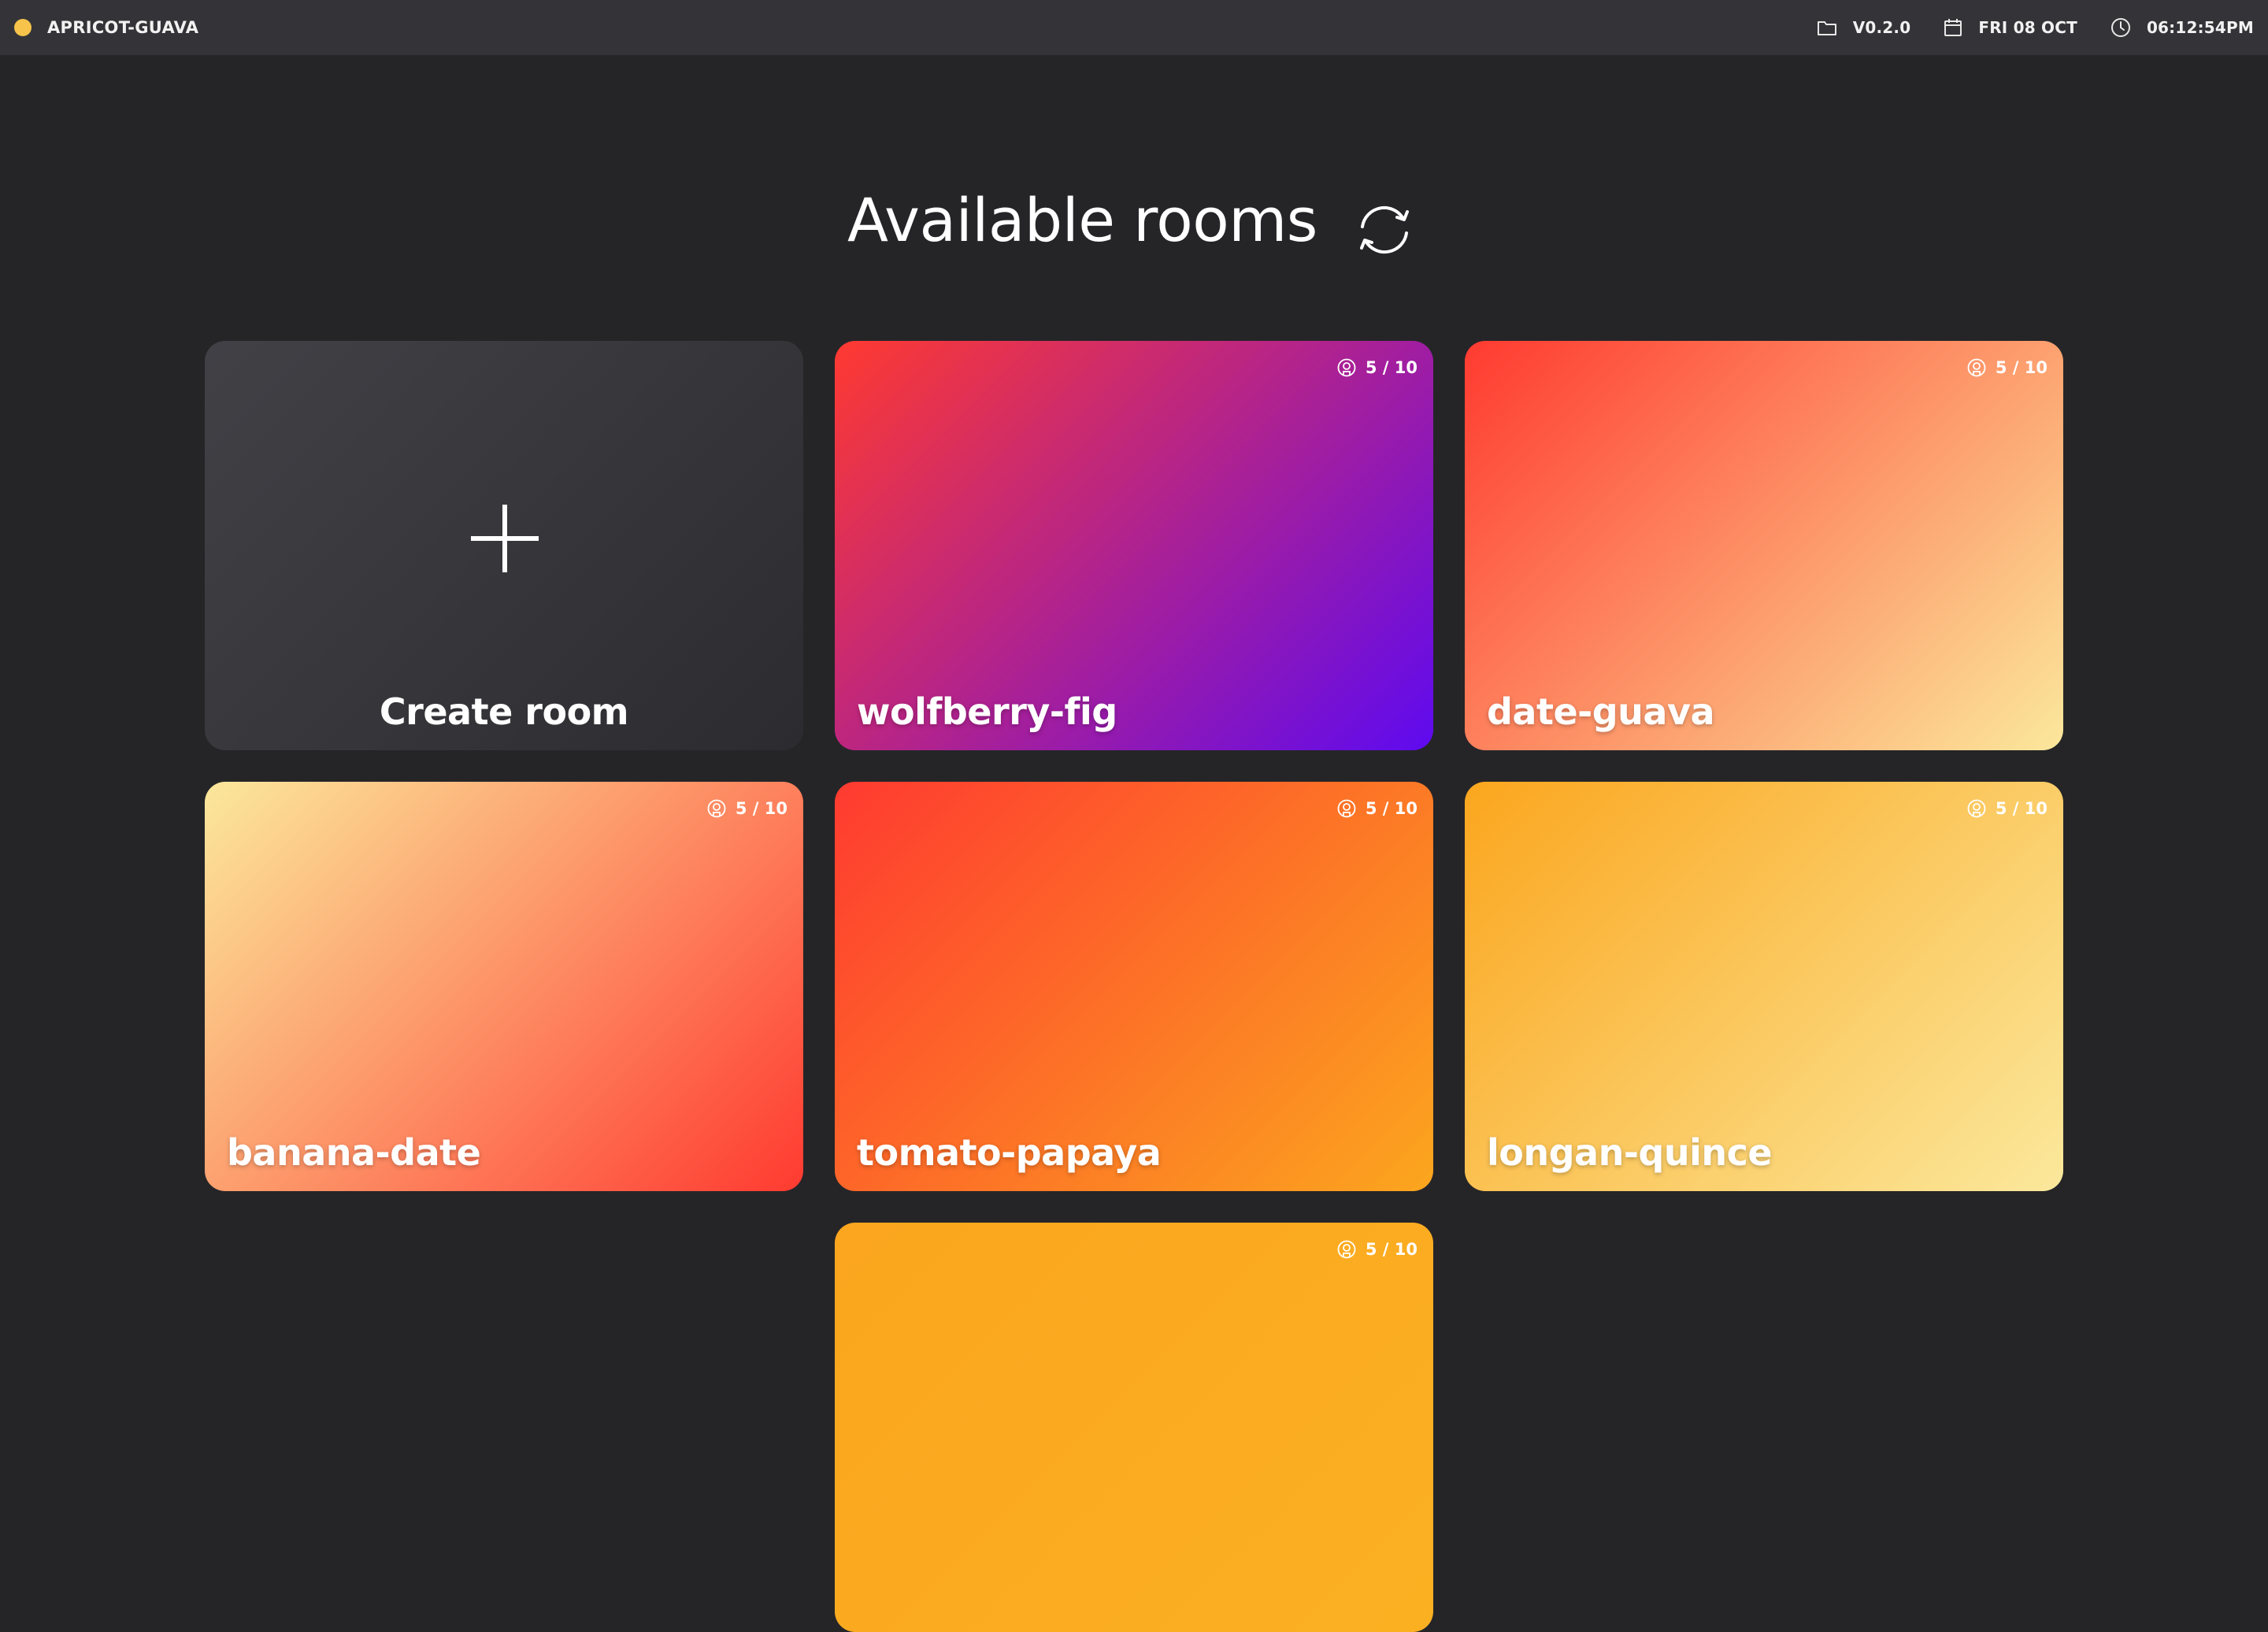 This screenshot has height=1632, width=2268. I want to click on date-info: FRI 08 OCT, so click(2010, 27).